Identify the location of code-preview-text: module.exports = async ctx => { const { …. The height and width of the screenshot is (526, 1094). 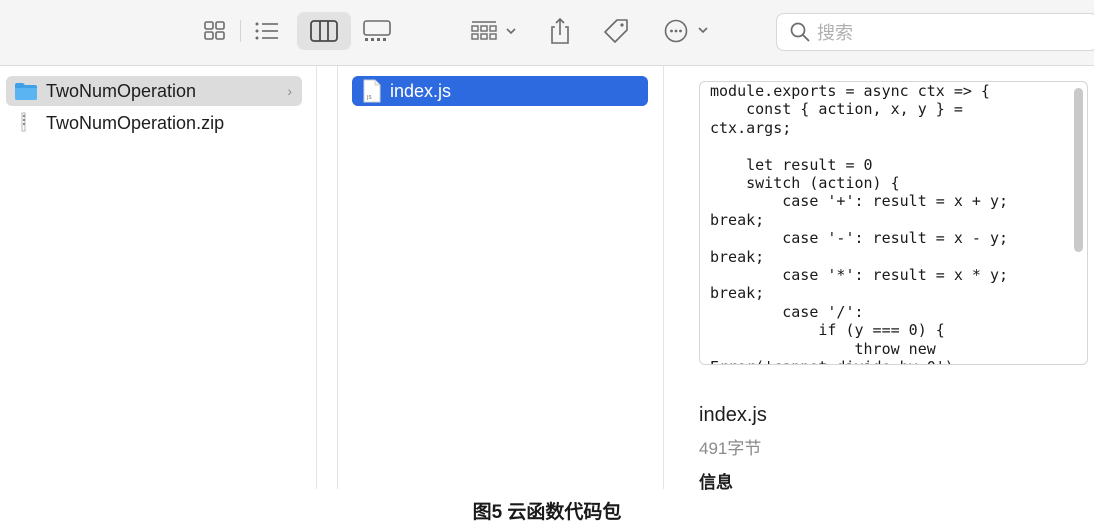
(859, 223).